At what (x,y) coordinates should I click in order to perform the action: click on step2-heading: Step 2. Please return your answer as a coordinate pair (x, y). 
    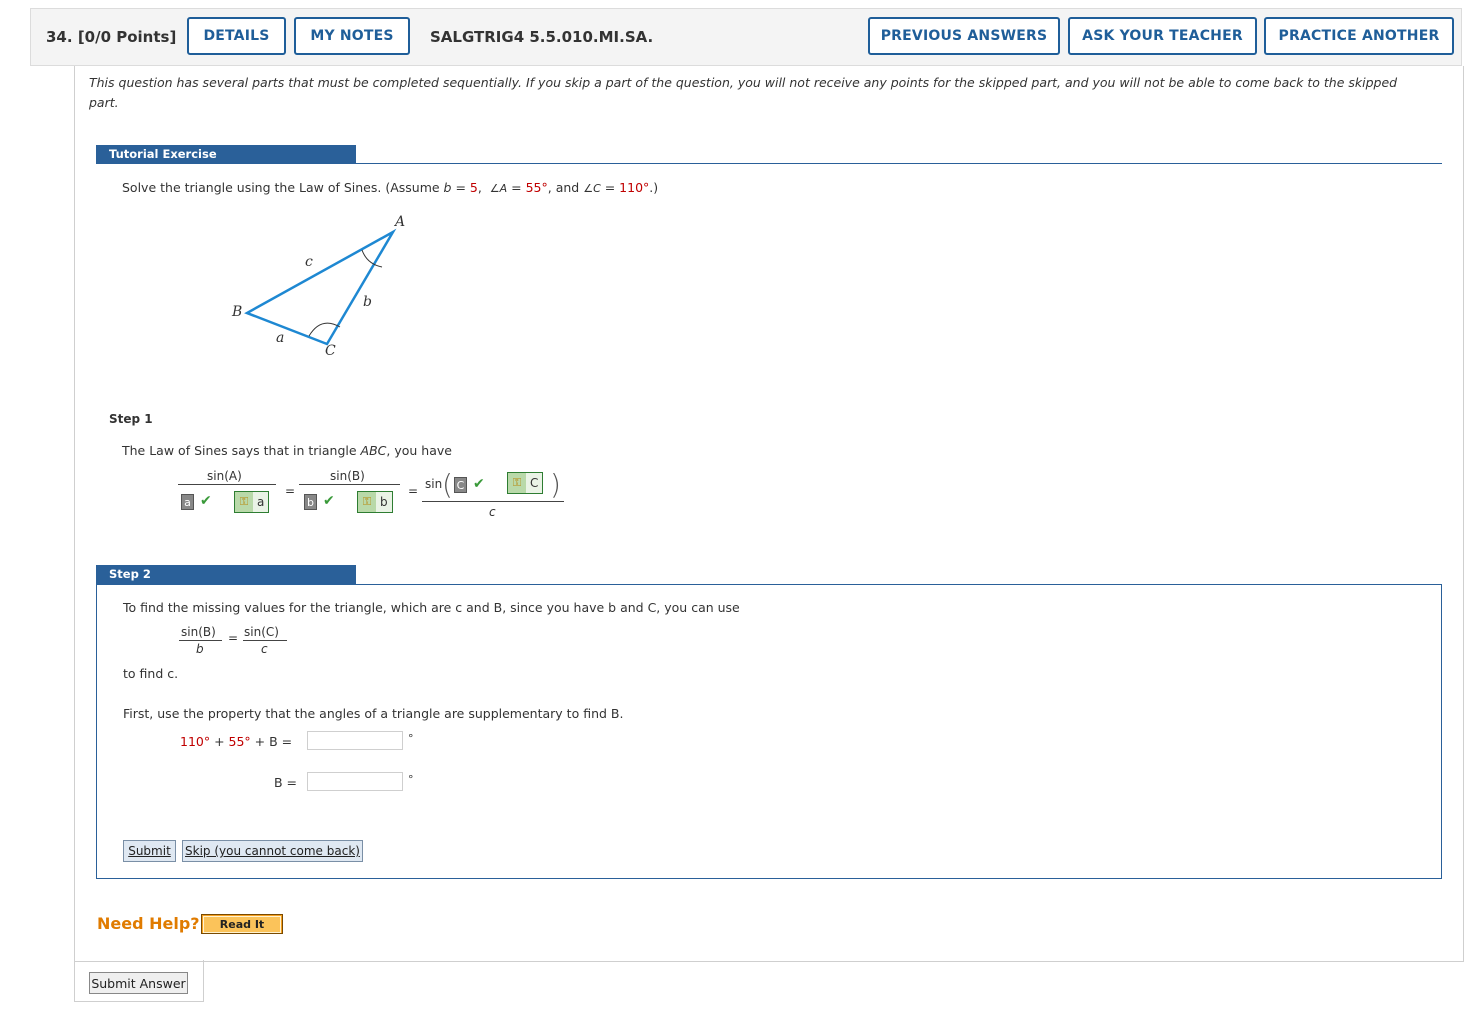
    Looking at the image, I should click on (226, 574).